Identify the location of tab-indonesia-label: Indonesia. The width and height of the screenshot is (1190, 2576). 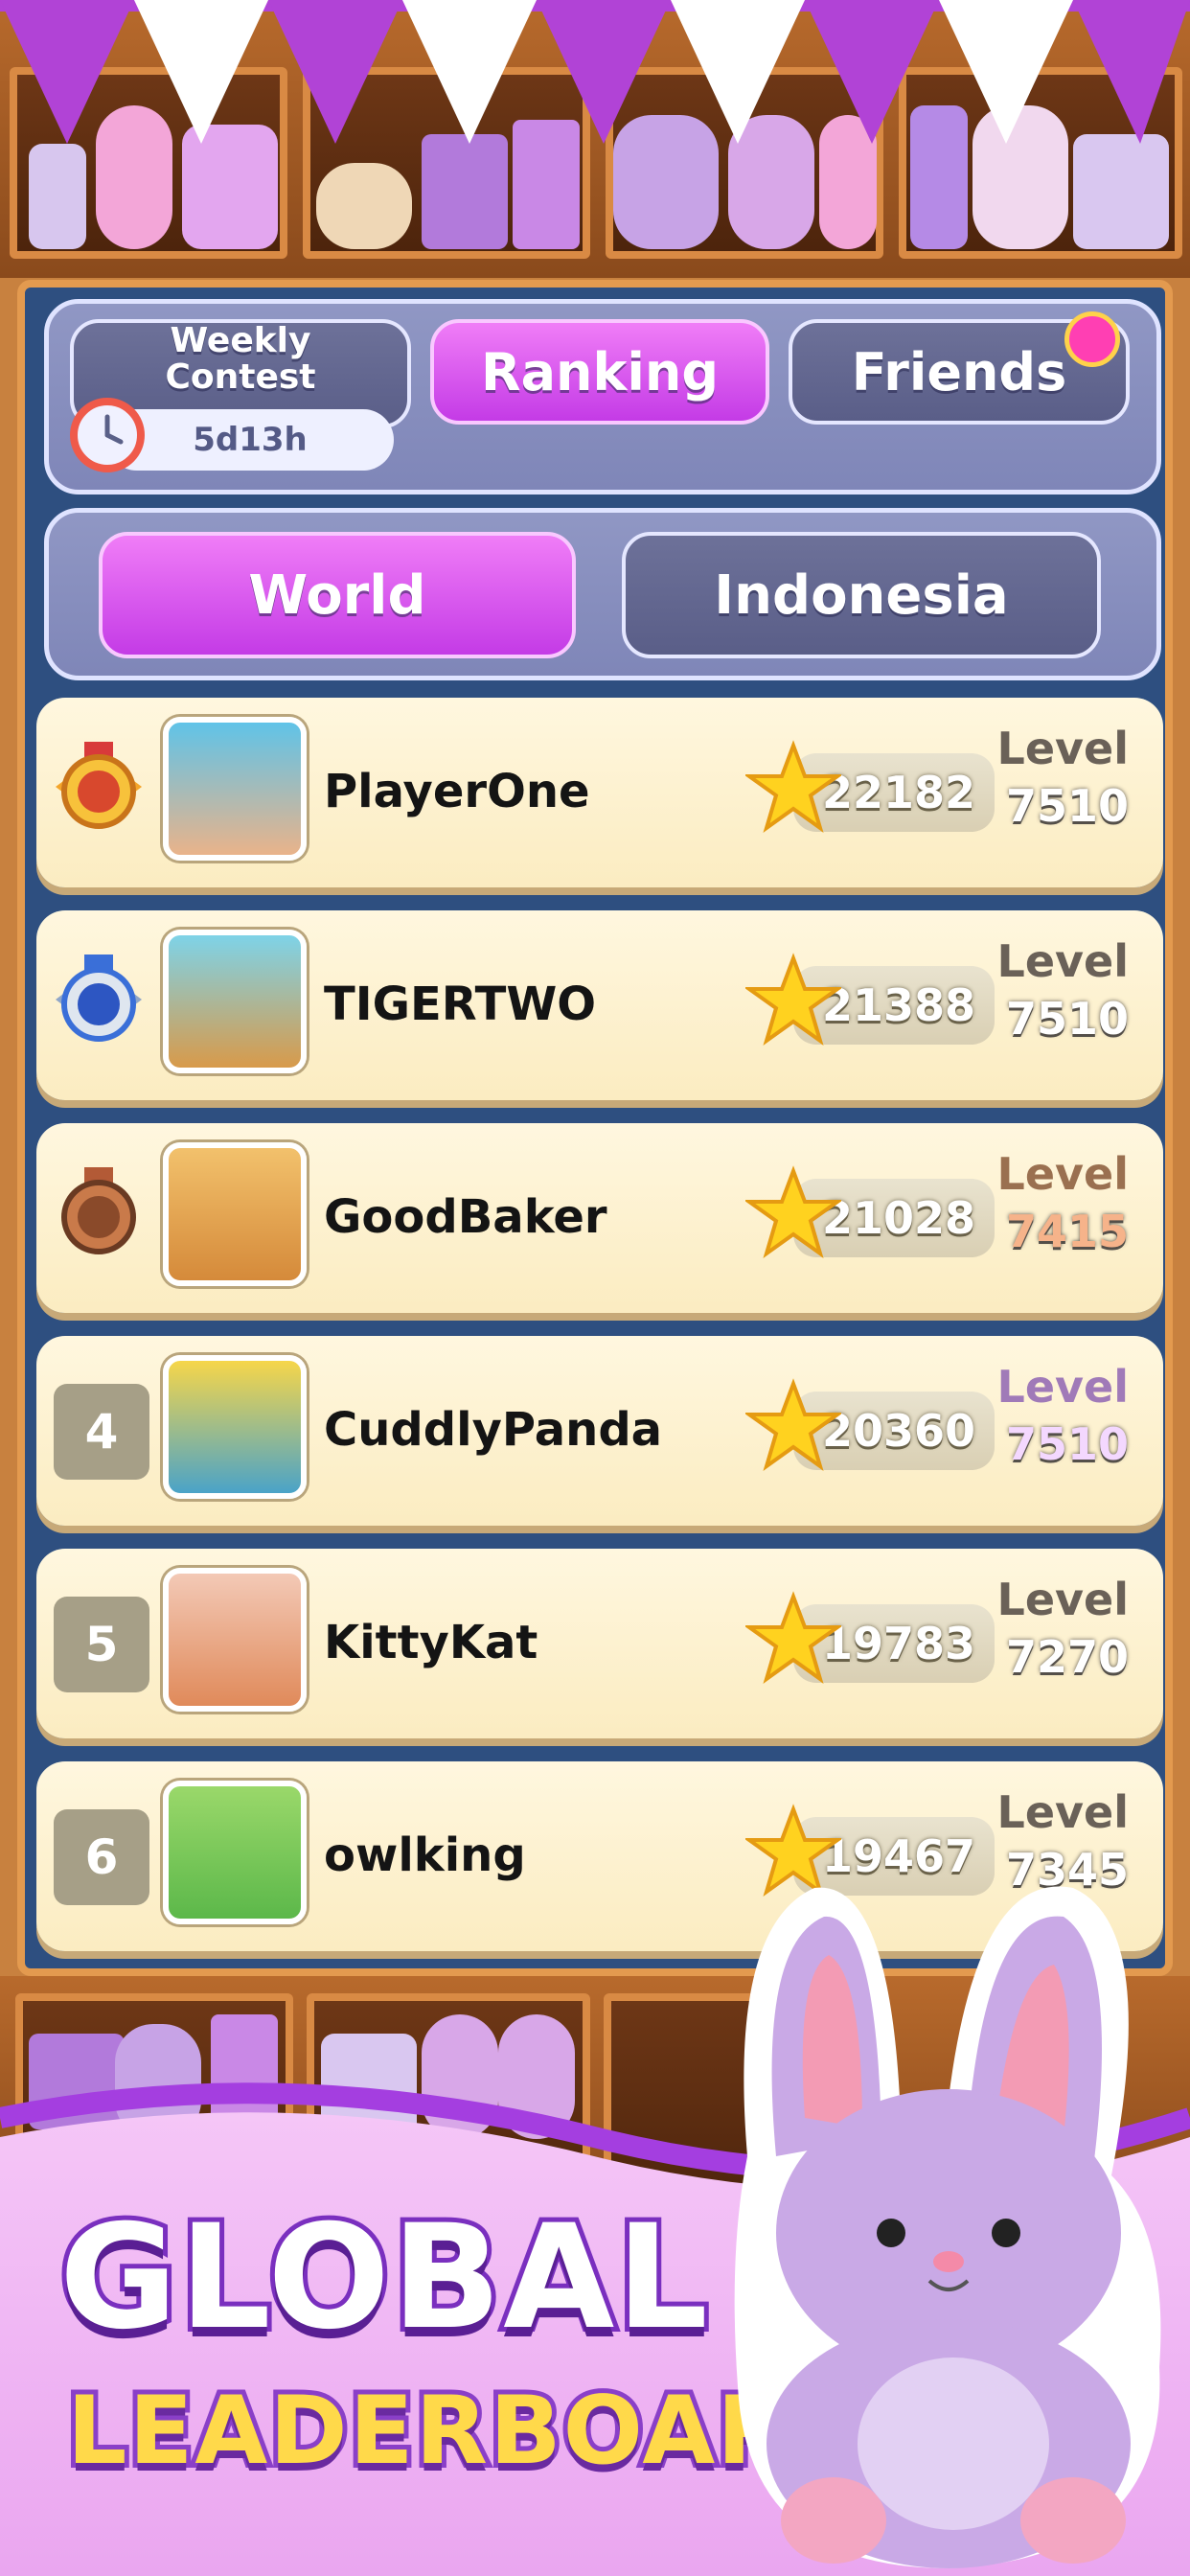
(862, 595).